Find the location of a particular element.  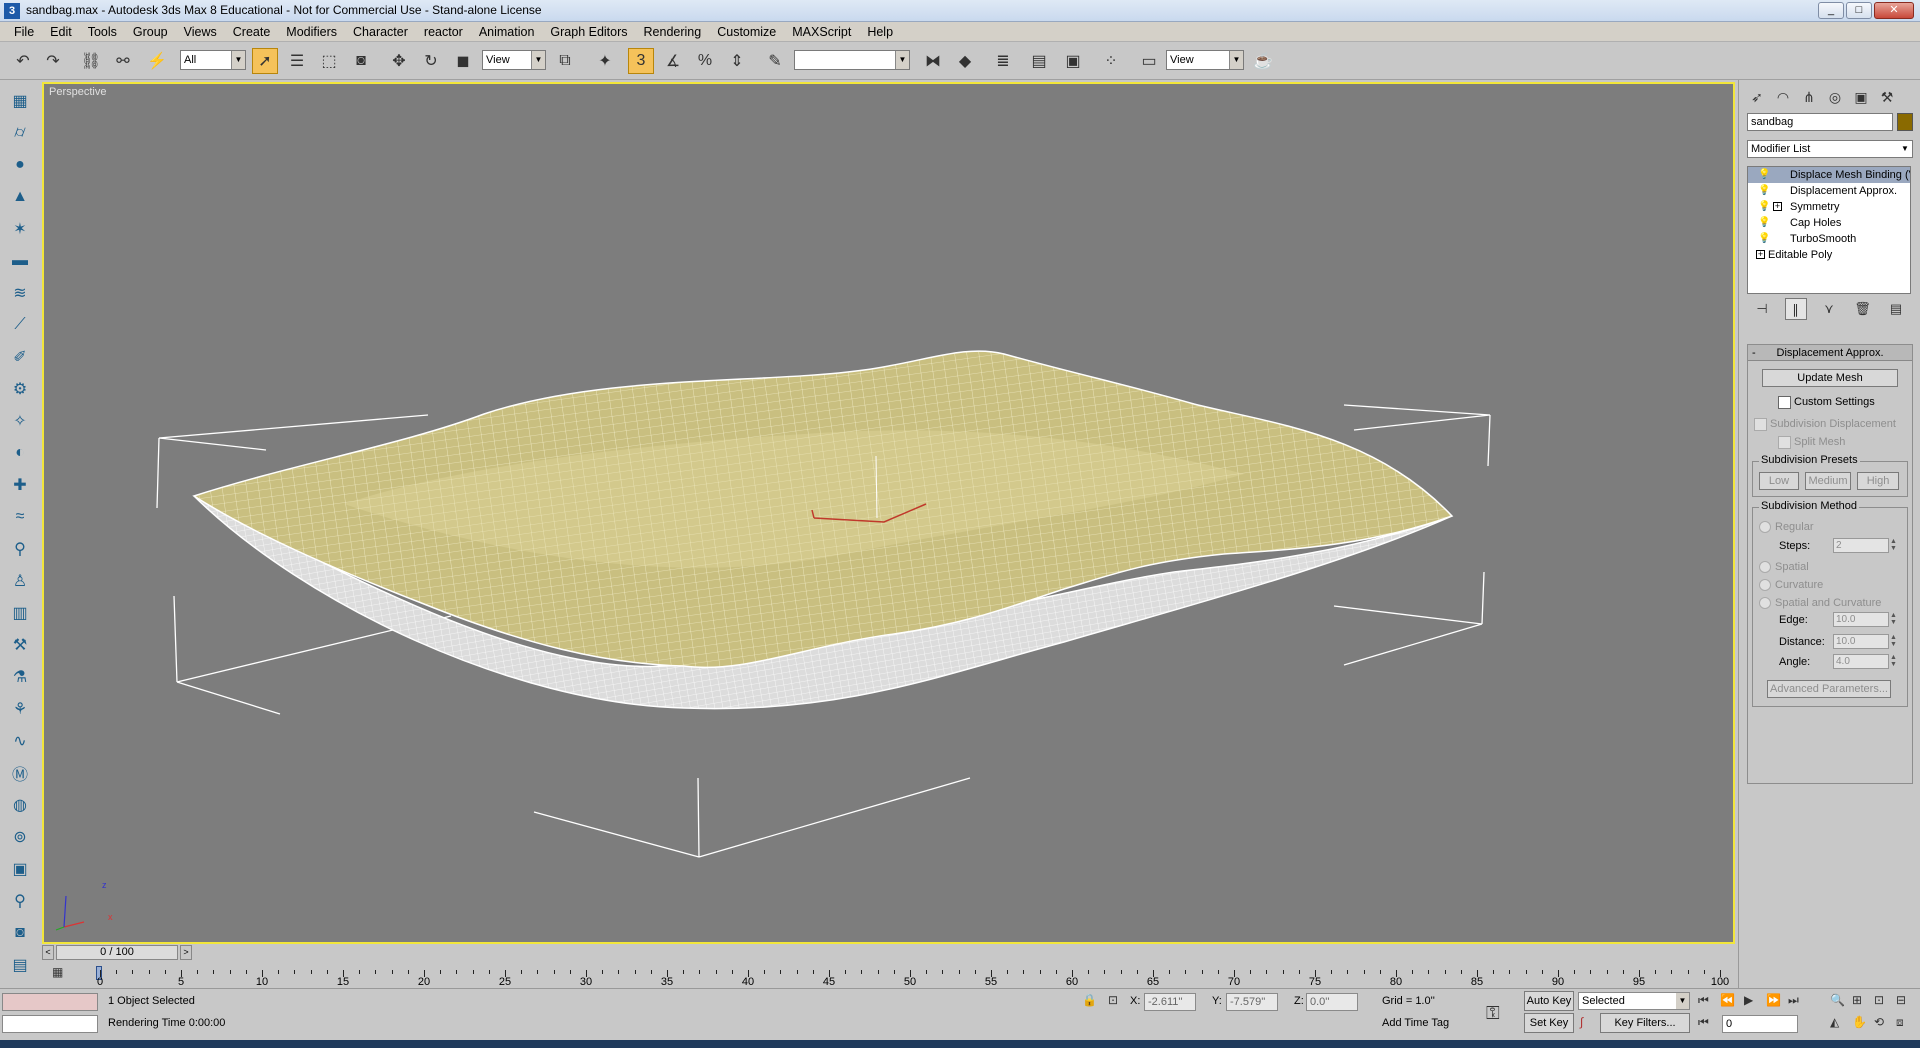

plane-icon: ▬ is located at coordinates (20, 261).